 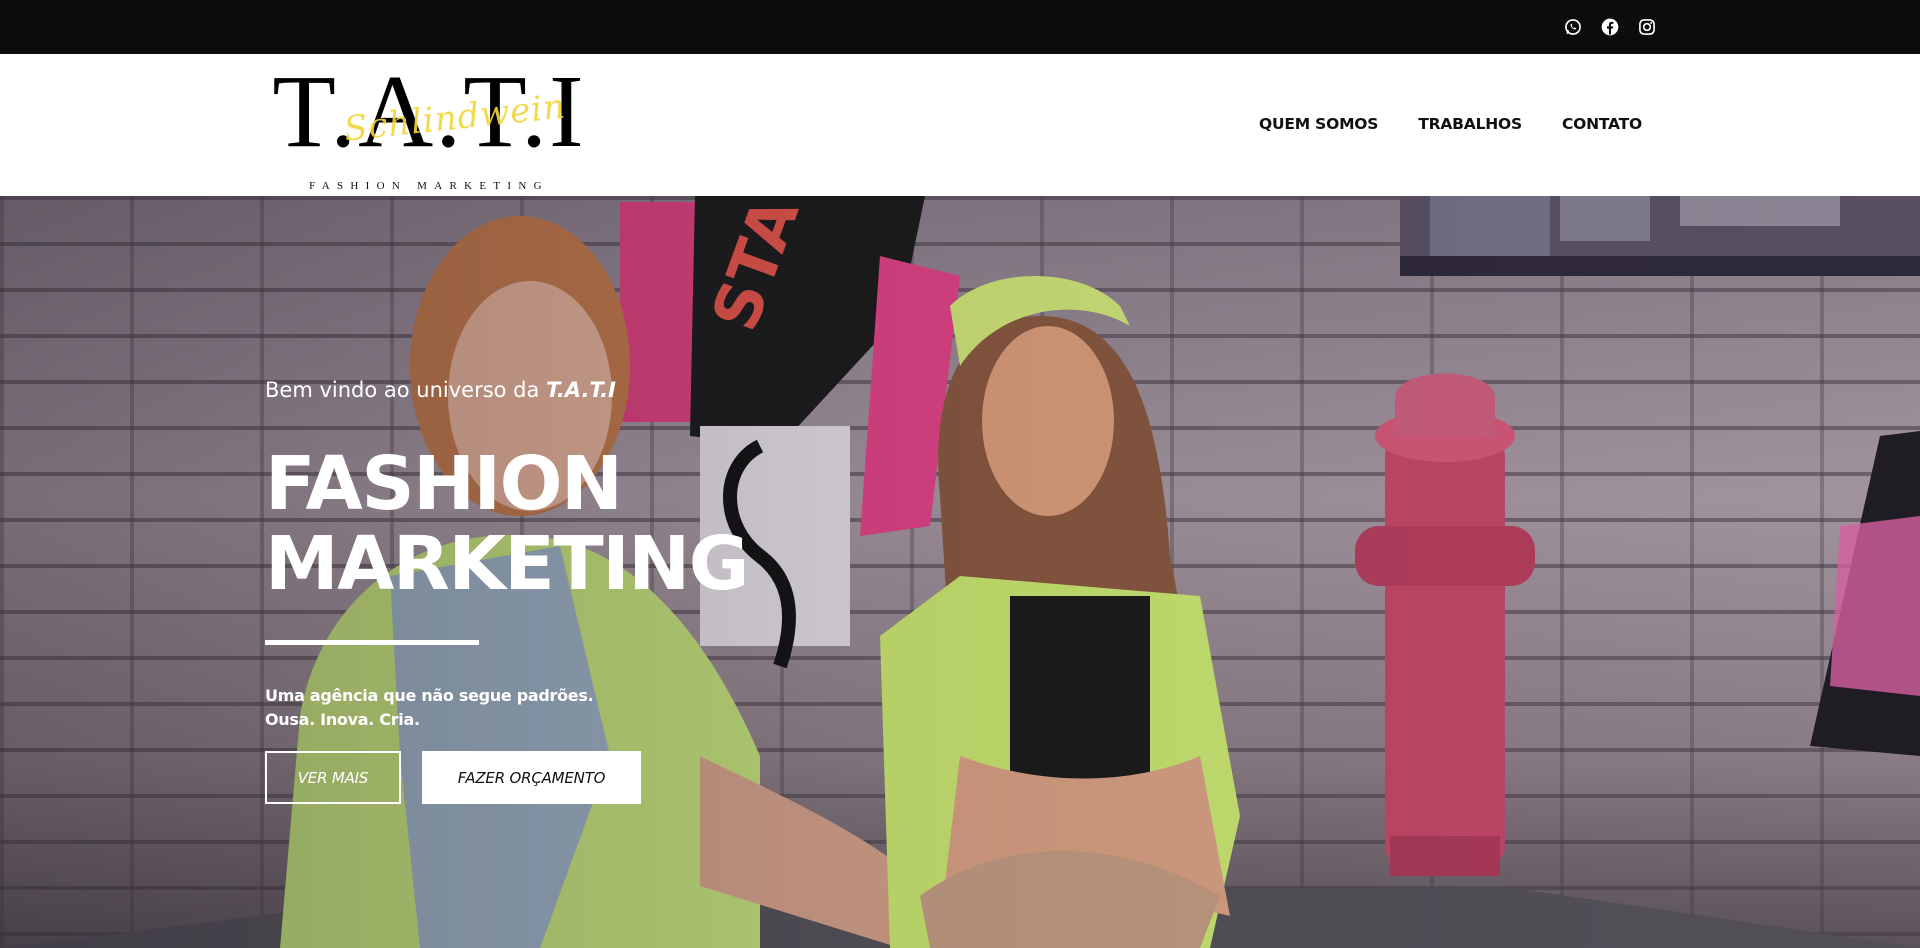 I want to click on hero-welcome-text: Bem vindo ao universo da T.A.T.I, so click(x=440, y=390).